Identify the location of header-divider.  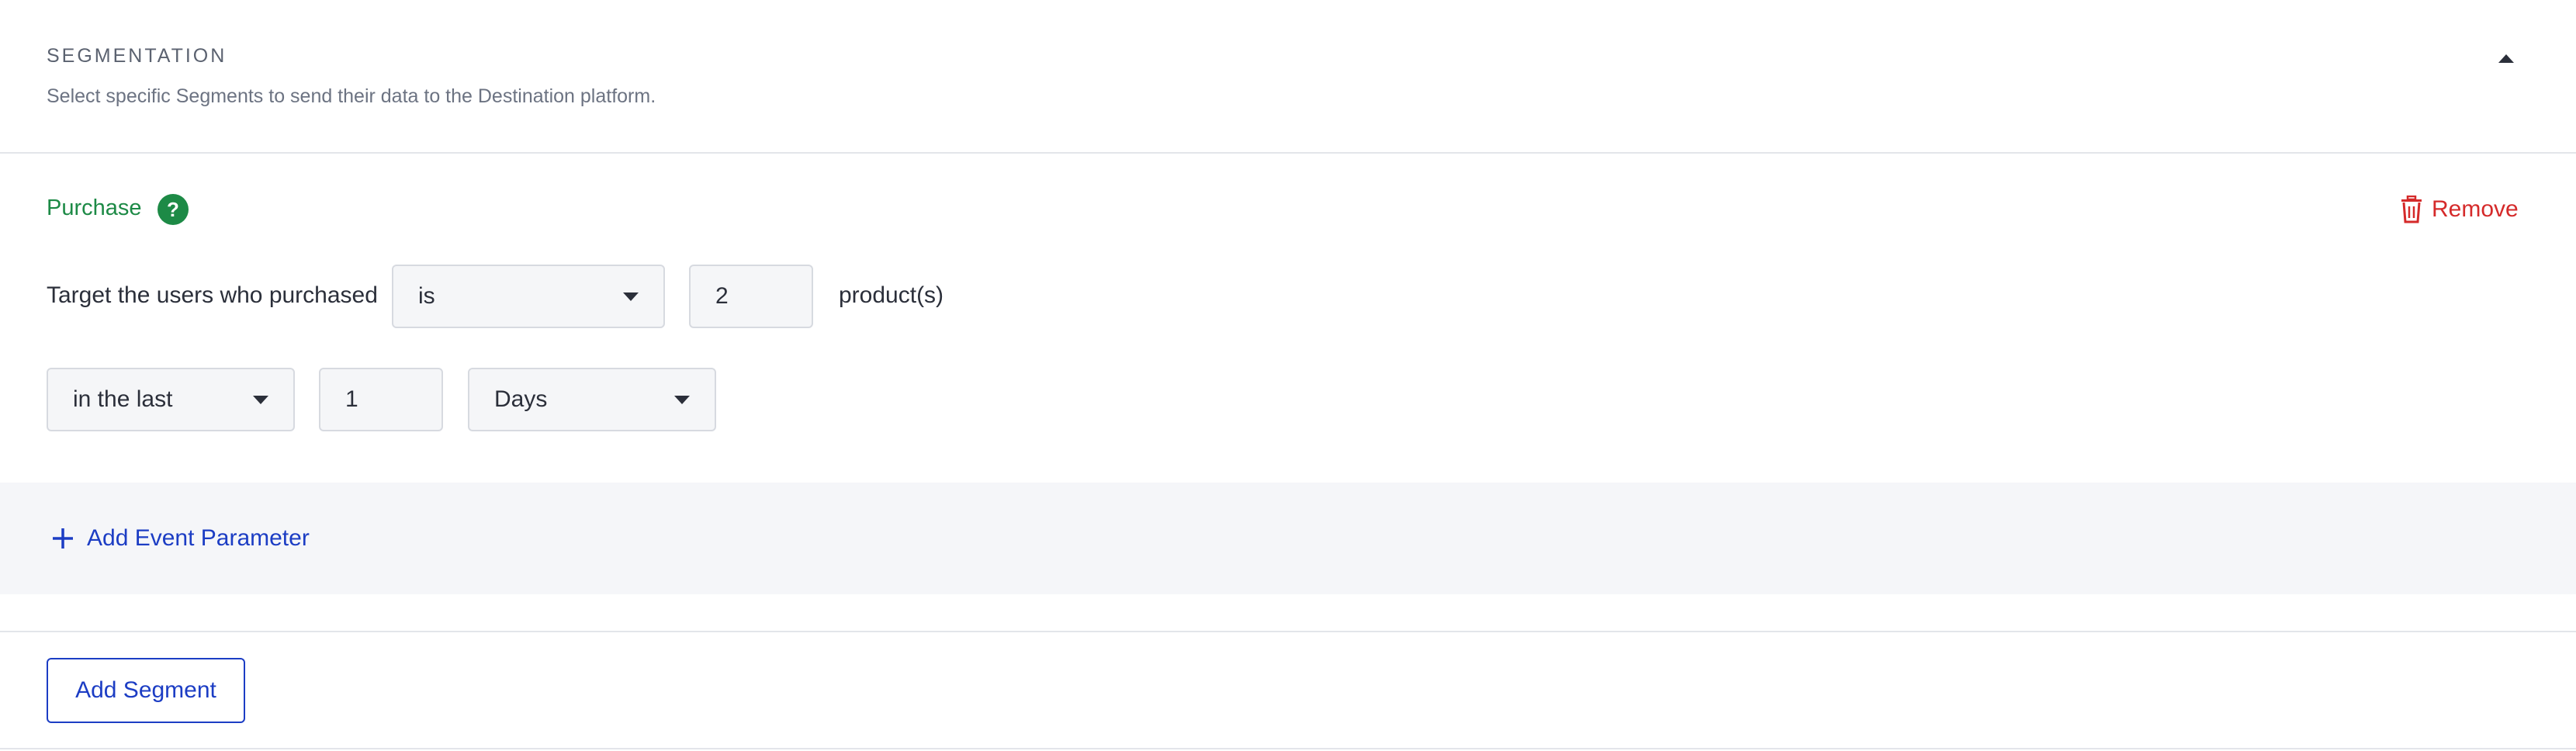
(1288, 153).